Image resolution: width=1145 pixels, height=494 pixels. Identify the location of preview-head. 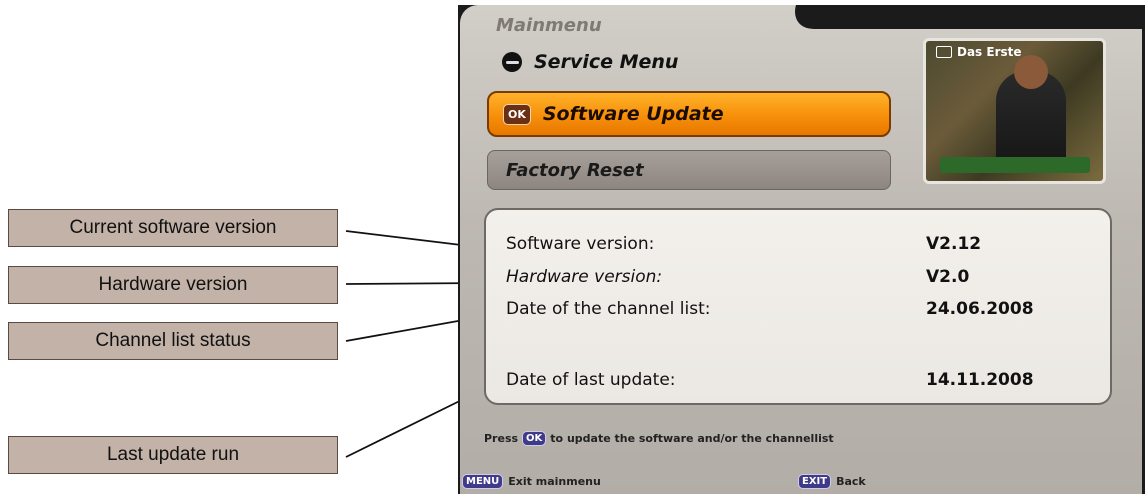
(1031, 72).